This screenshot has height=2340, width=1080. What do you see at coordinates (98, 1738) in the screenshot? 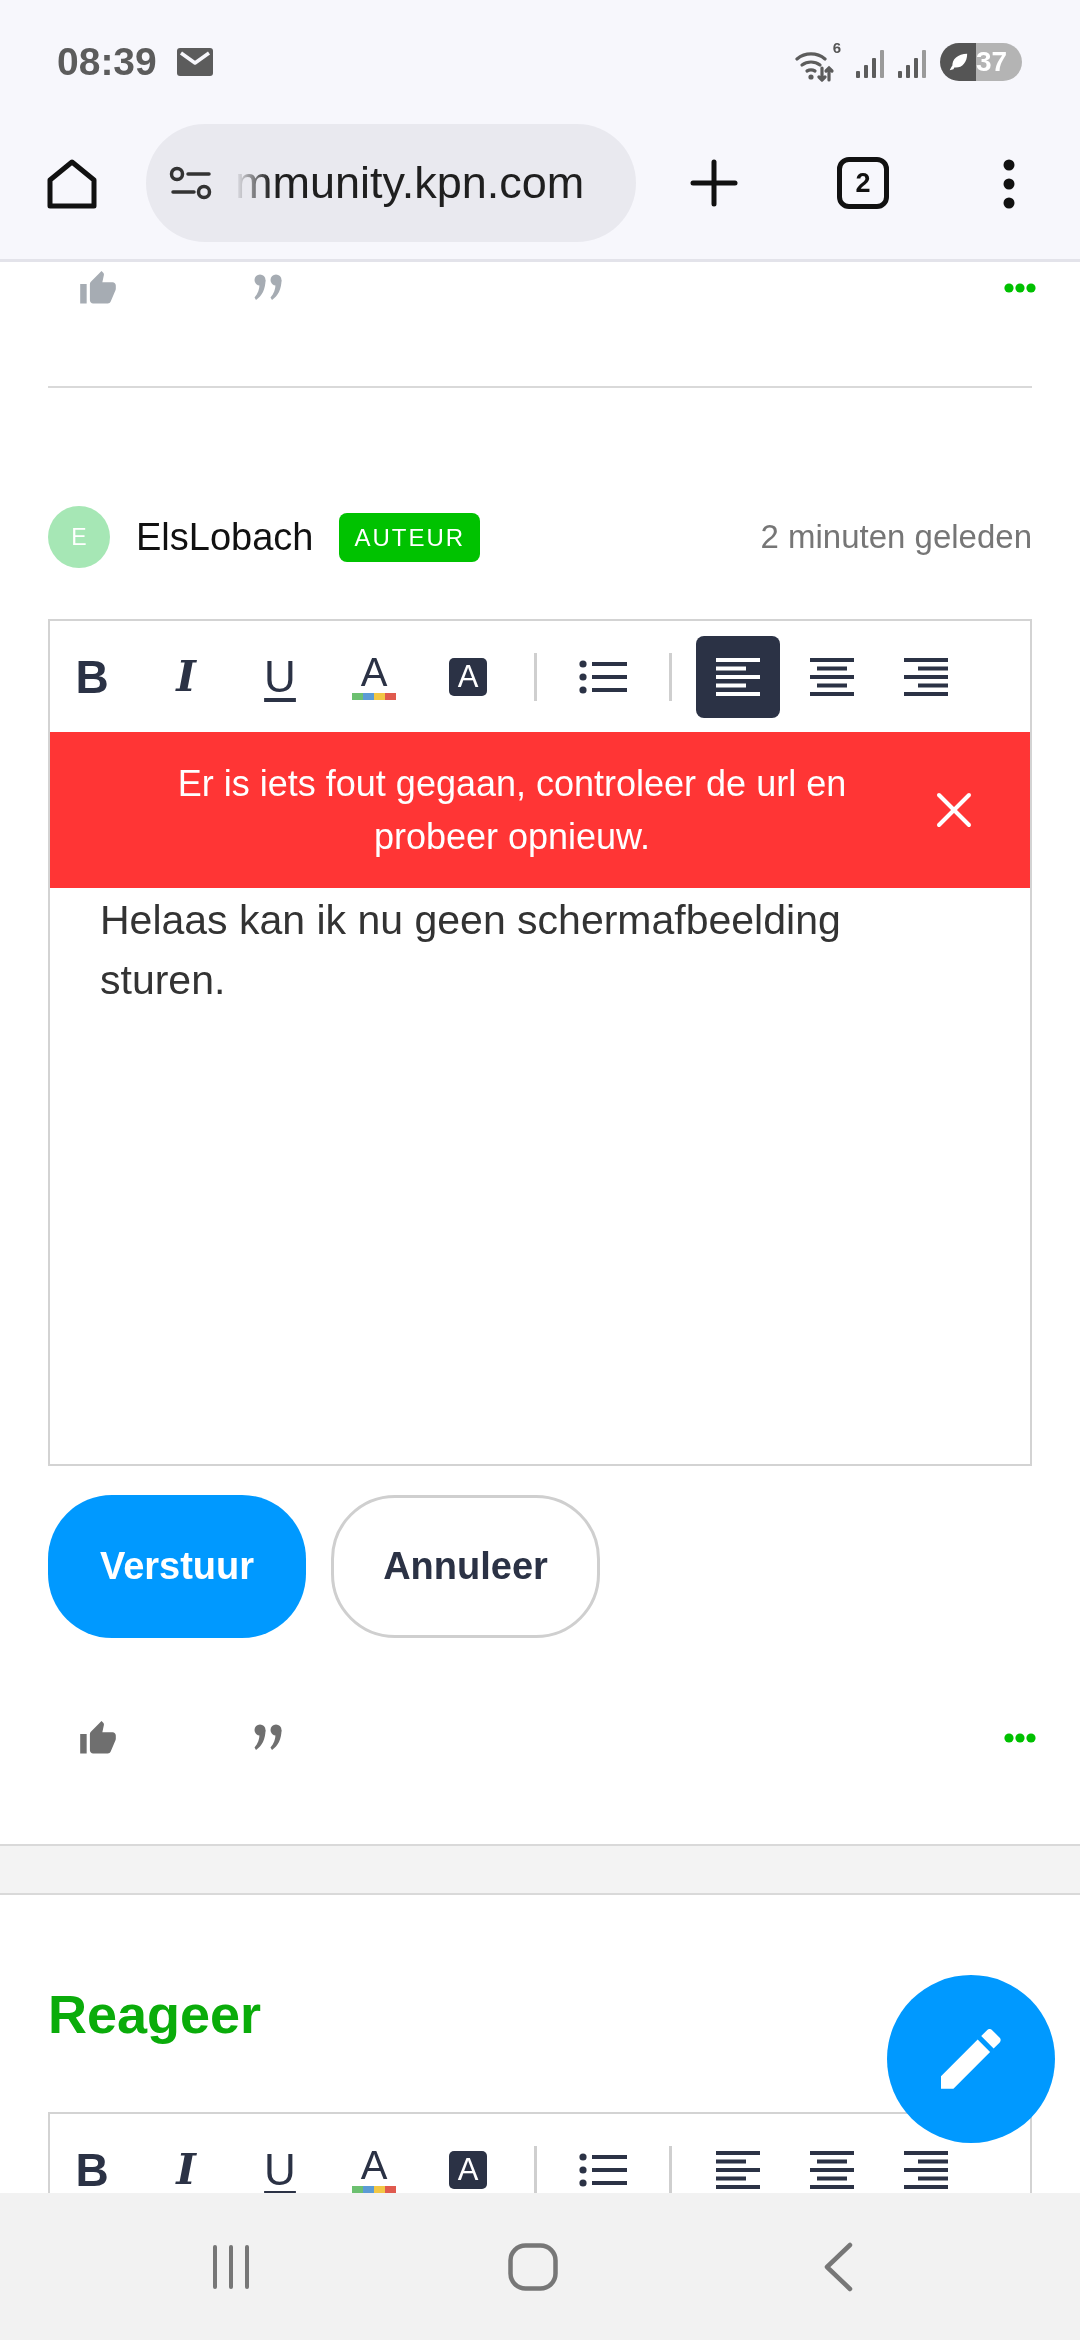
I see `thumbs-up-icon` at bounding box center [98, 1738].